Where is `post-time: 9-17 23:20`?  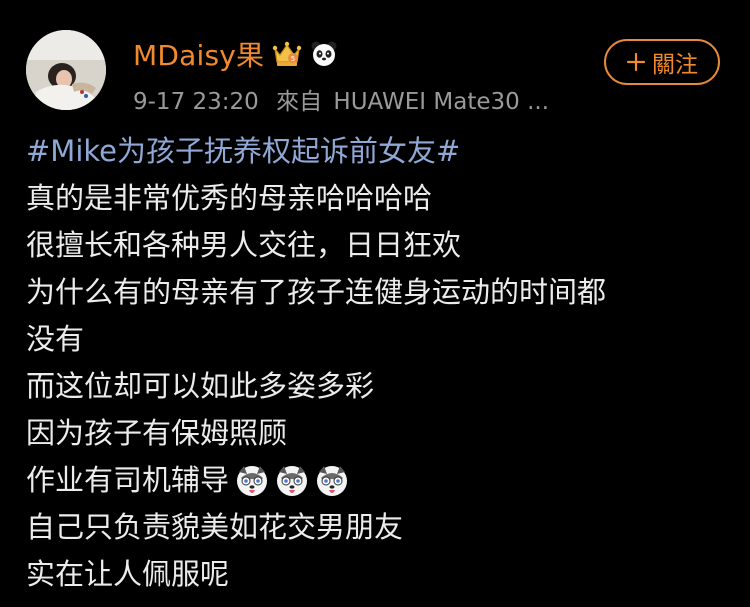 post-time: 9-17 23:20 is located at coordinates (196, 102).